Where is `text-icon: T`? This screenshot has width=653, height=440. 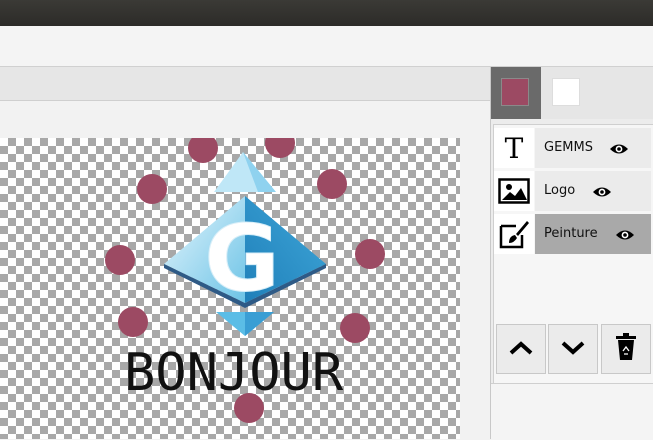
text-icon: T is located at coordinates (514, 148).